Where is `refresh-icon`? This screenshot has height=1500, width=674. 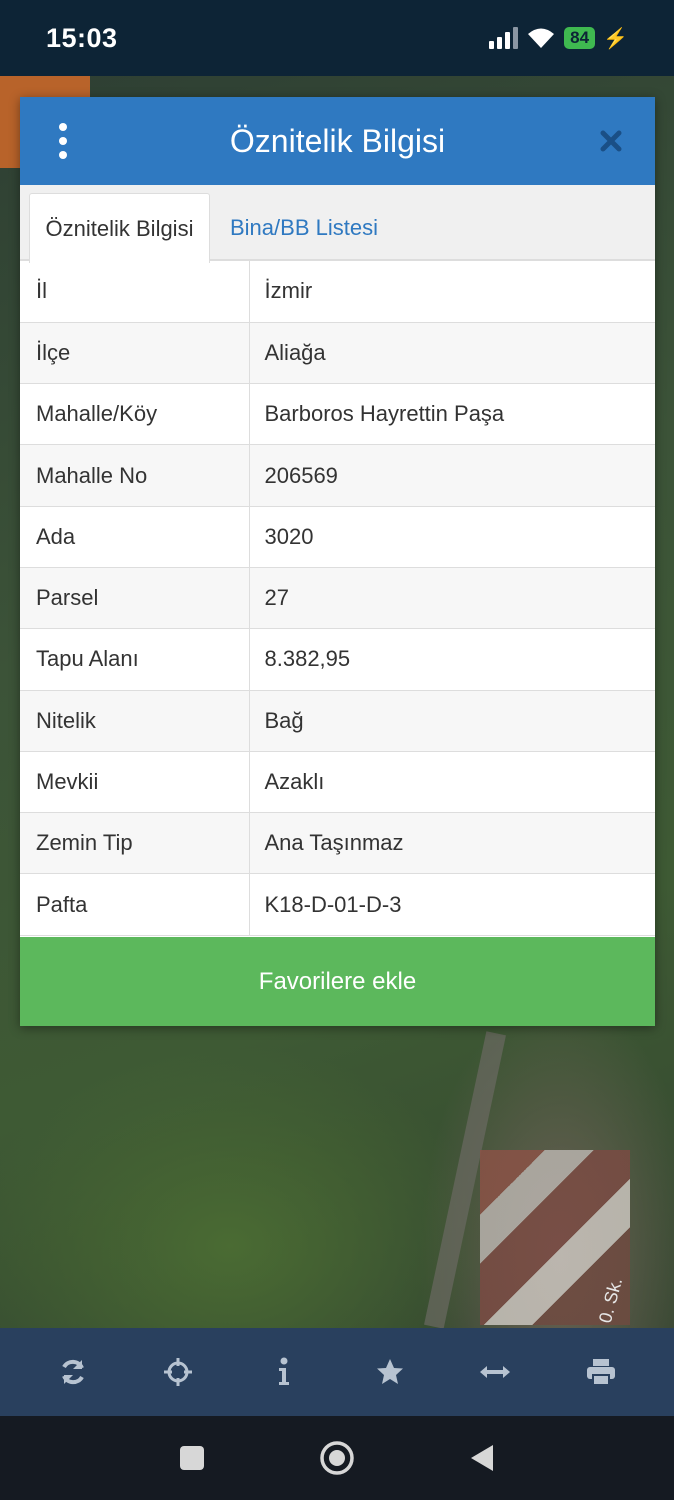 refresh-icon is located at coordinates (73, 1372).